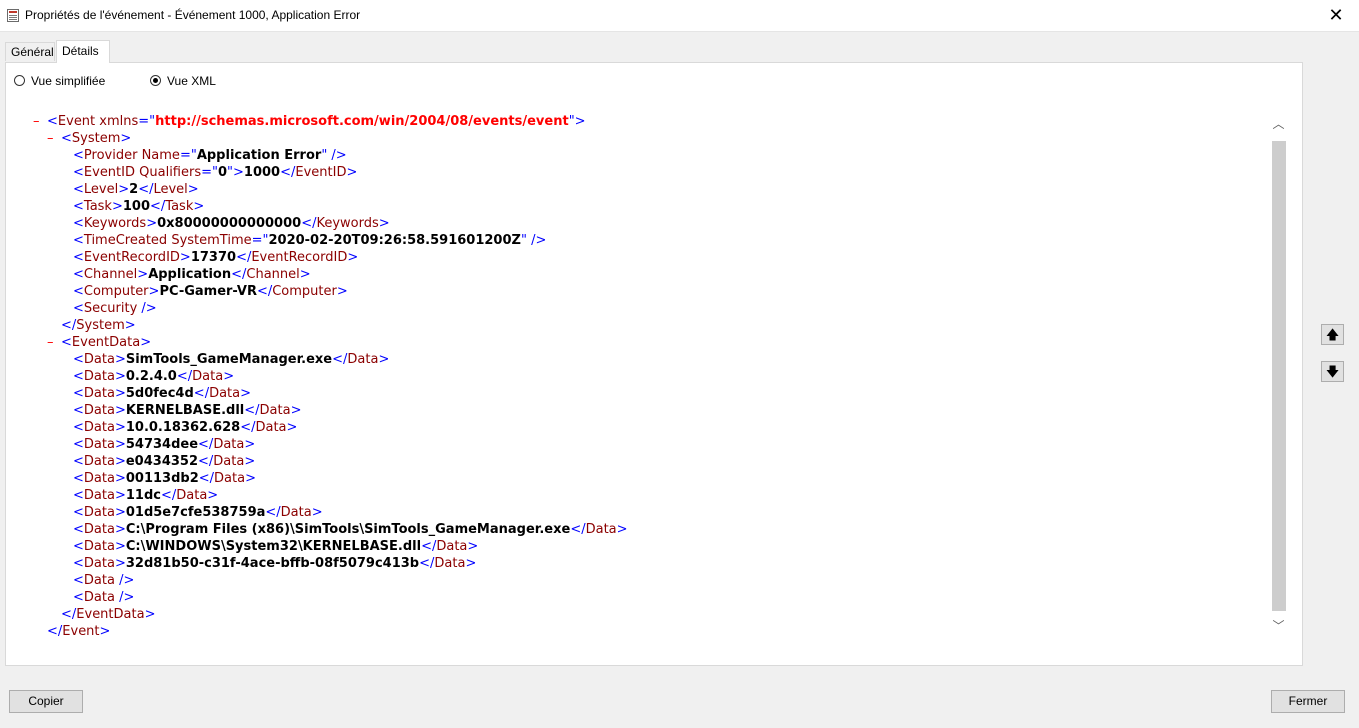 Image resolution: width=1359 pixels, height=728 pixels. What do you see at coordinates (19, 81) in the screenshot?
I see `radio-simplified-circle` at bounding box center [19, 81].